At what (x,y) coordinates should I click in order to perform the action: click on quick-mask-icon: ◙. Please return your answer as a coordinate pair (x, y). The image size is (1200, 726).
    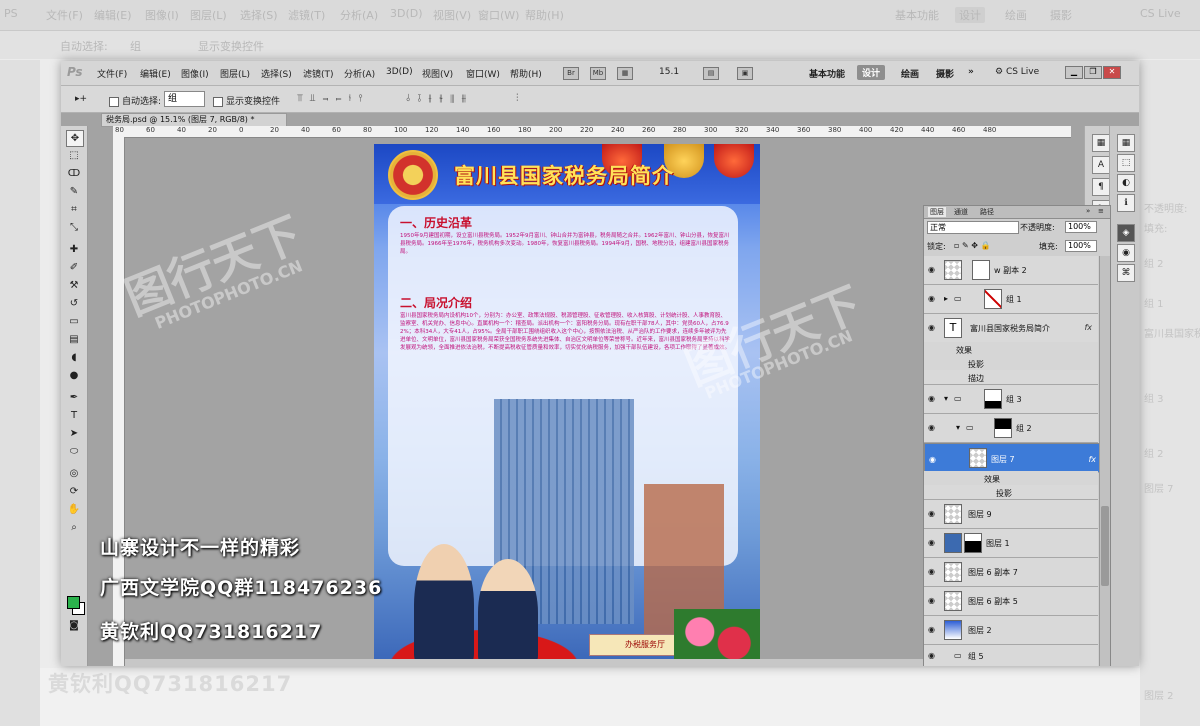
    Looking at the image, I should click on (74, 625).